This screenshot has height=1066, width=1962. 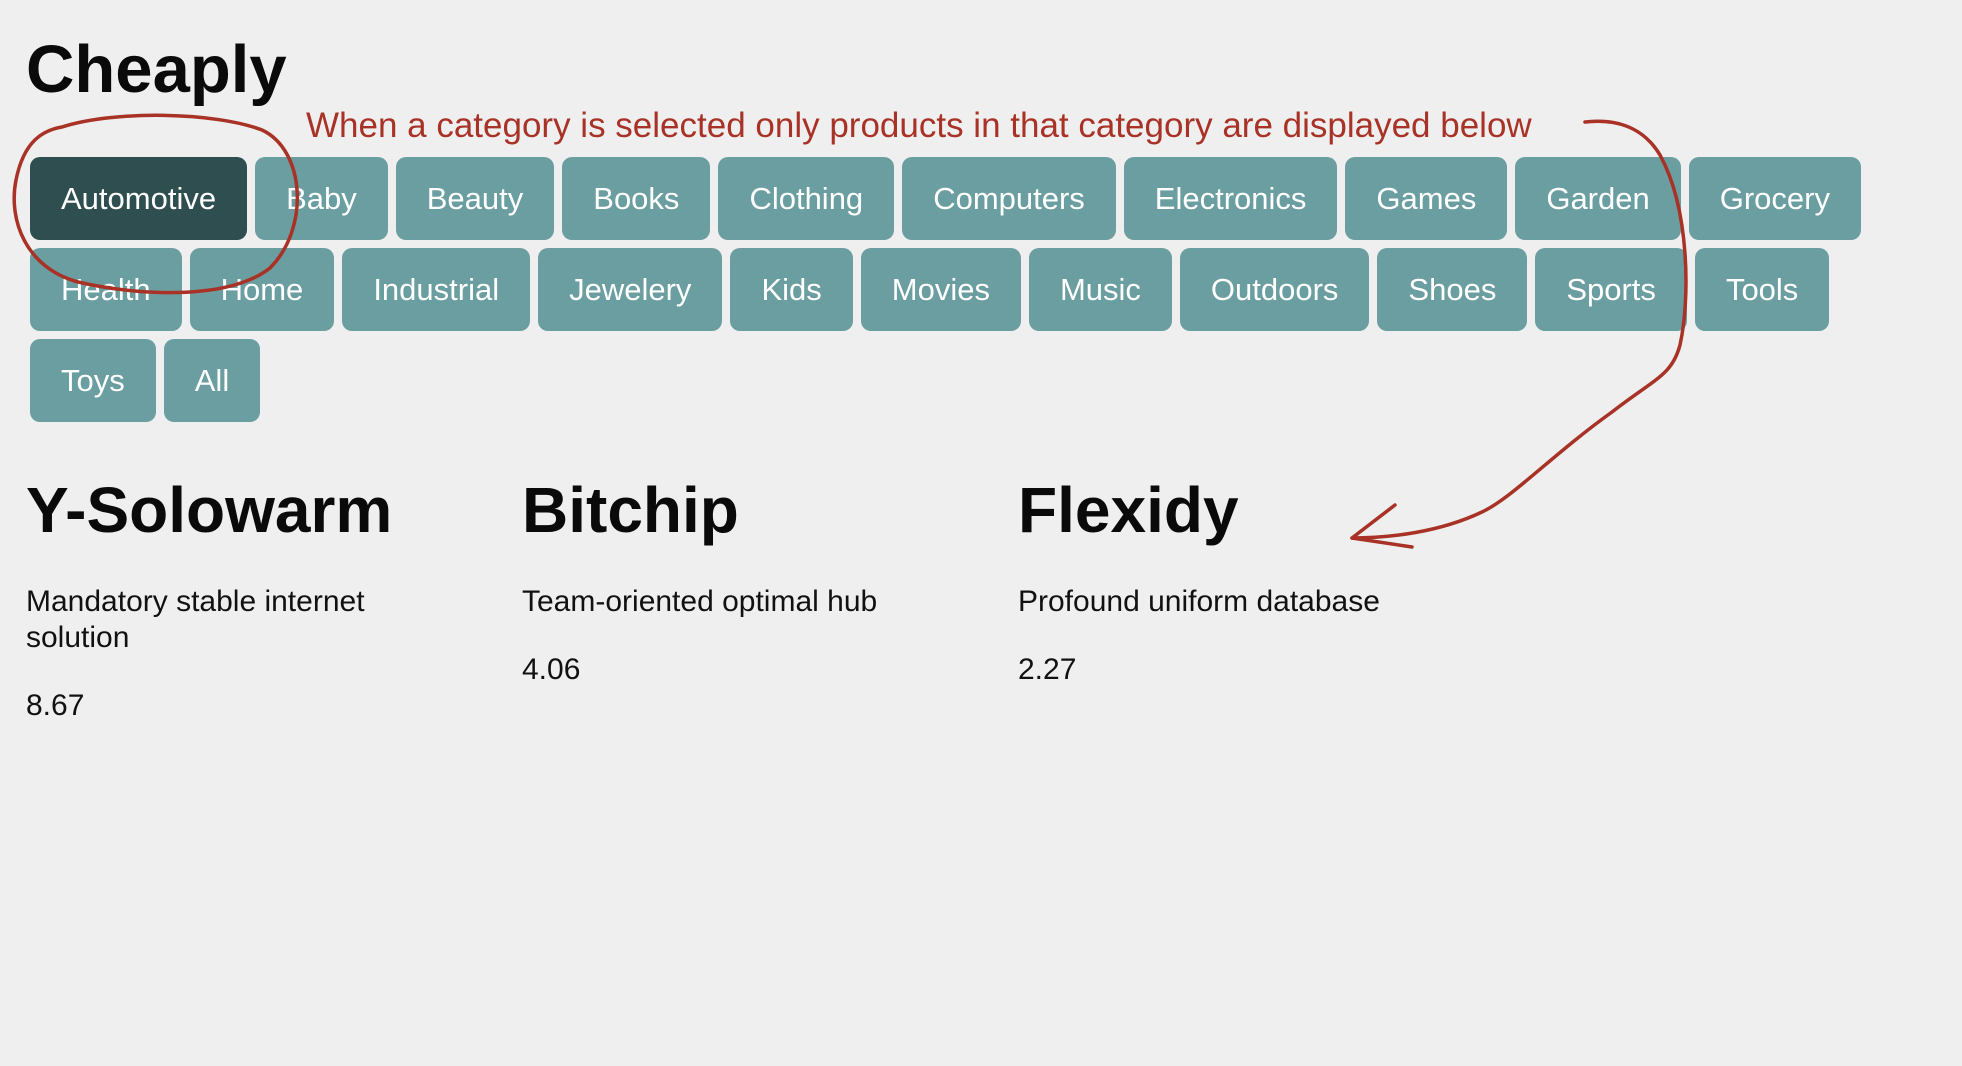 What do you see at coordinates (93, 380) in the screenshot?
I see `category-button-toys: Toys` at bounding box center [93, 380].